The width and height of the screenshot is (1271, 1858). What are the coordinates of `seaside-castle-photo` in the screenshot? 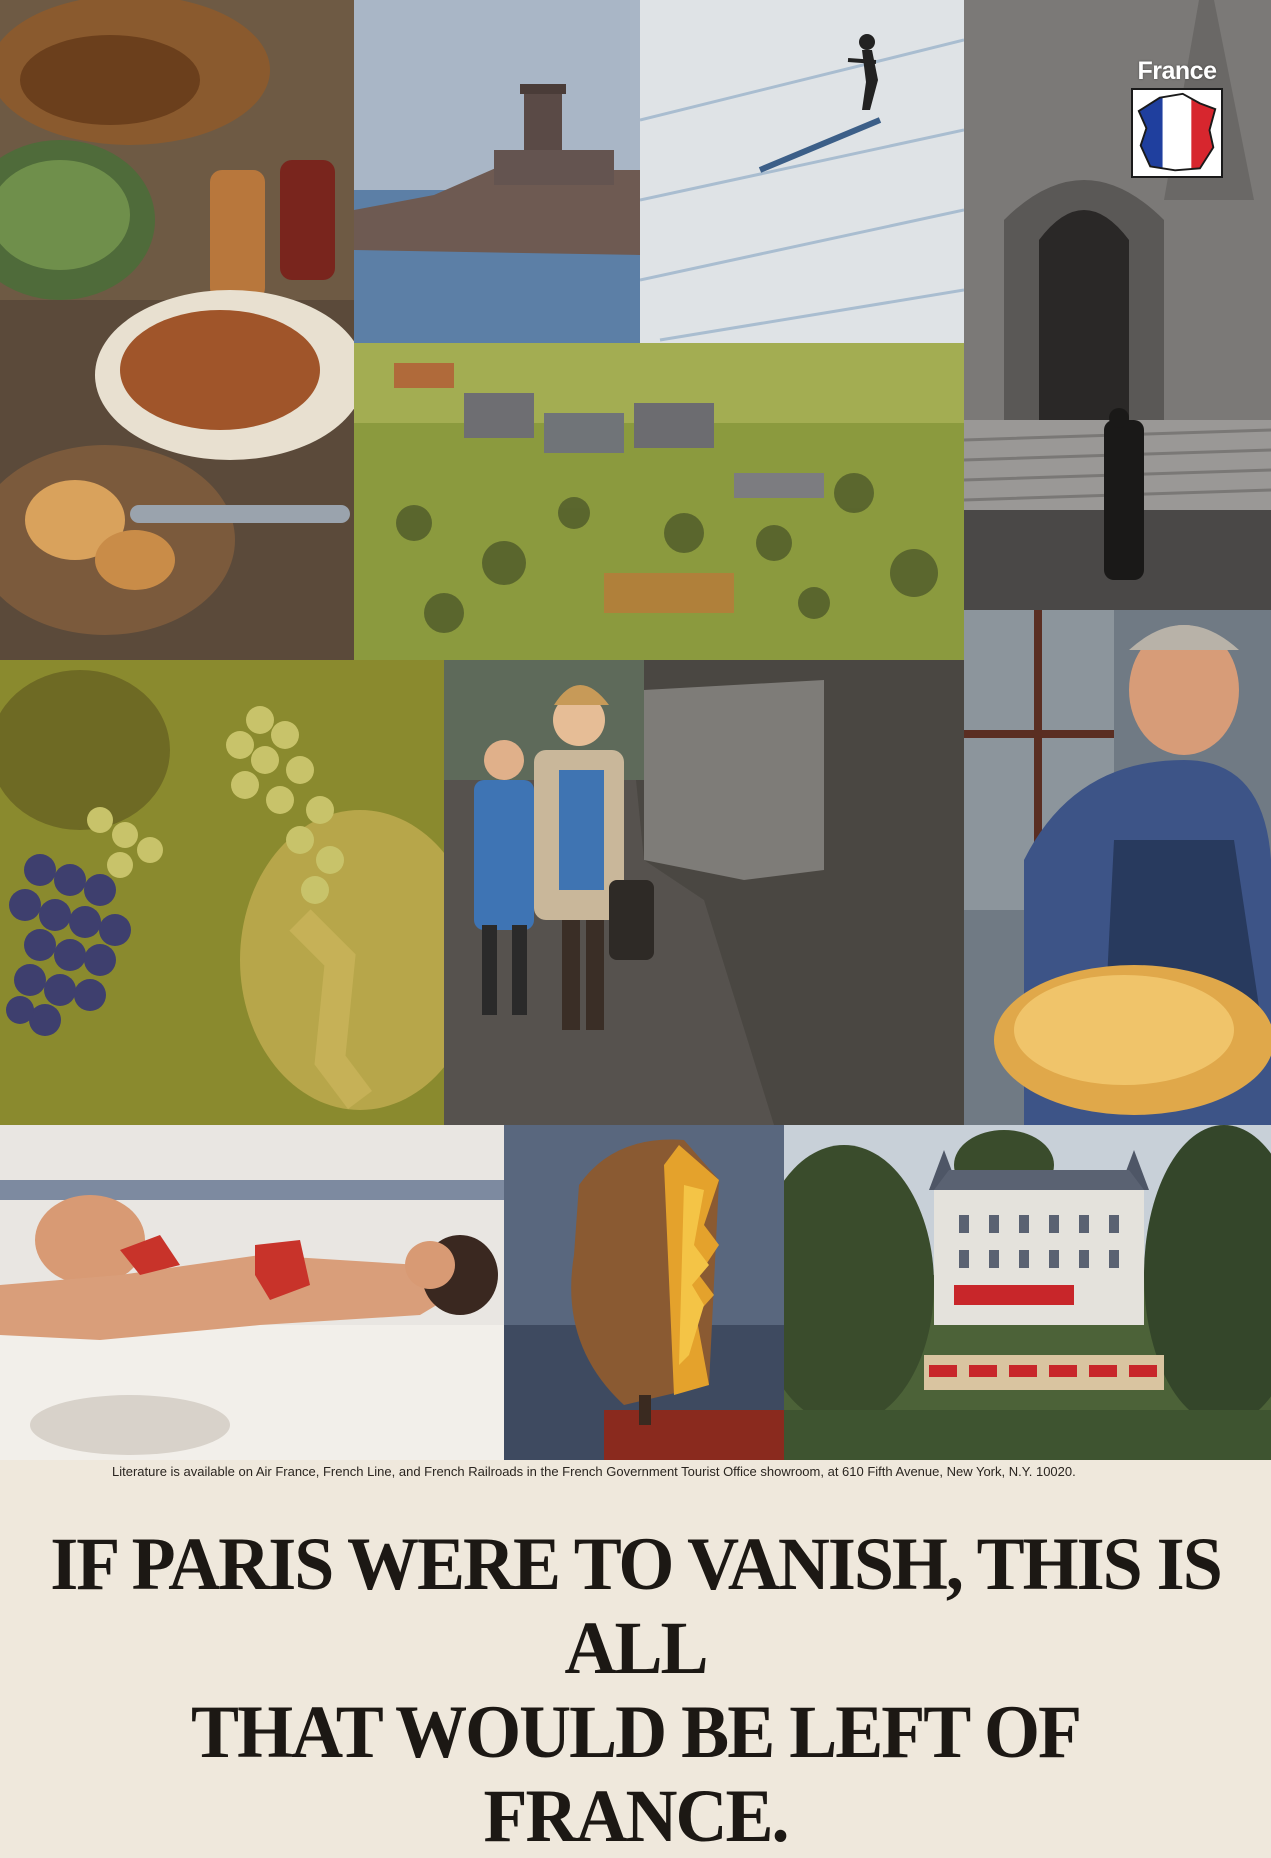 It's located at (497, 171).